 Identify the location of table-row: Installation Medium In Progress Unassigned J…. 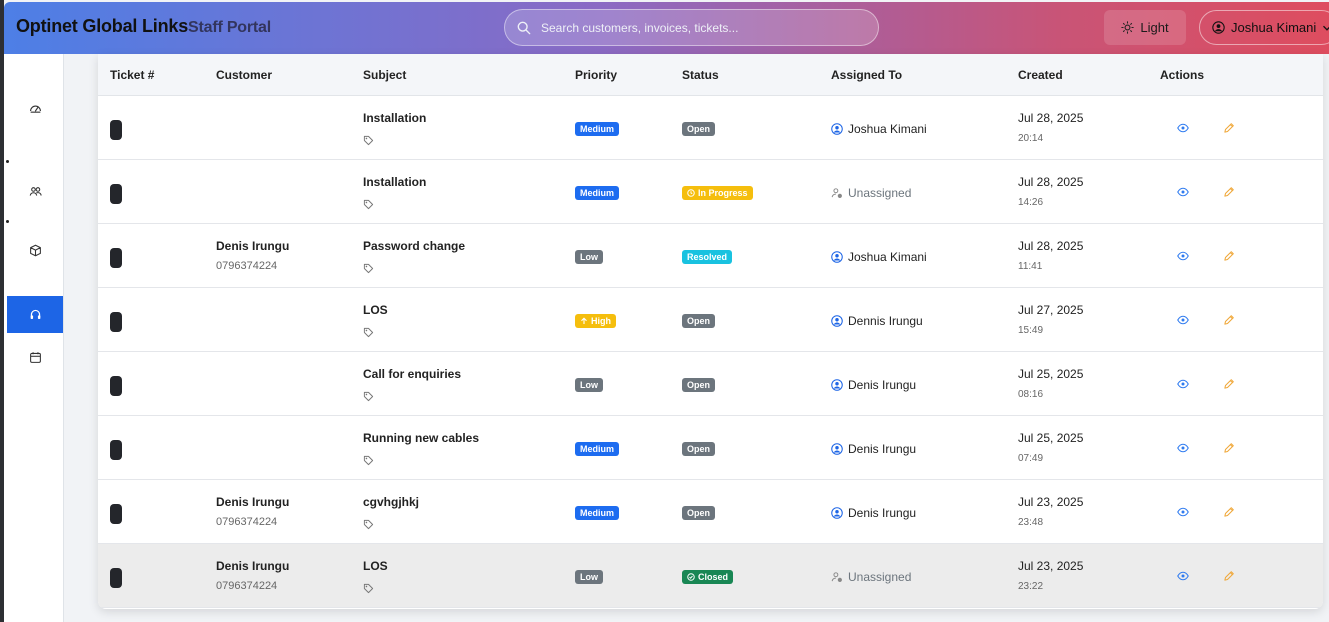
(710, 192).